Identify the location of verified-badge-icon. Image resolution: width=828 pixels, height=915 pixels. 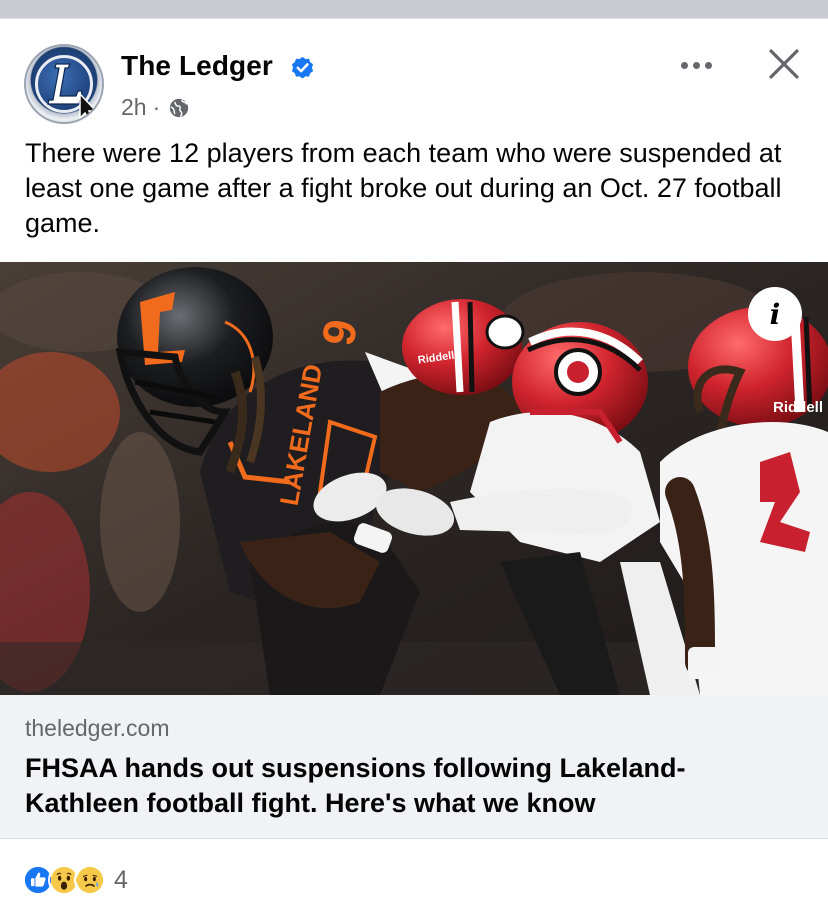
(302, 67).